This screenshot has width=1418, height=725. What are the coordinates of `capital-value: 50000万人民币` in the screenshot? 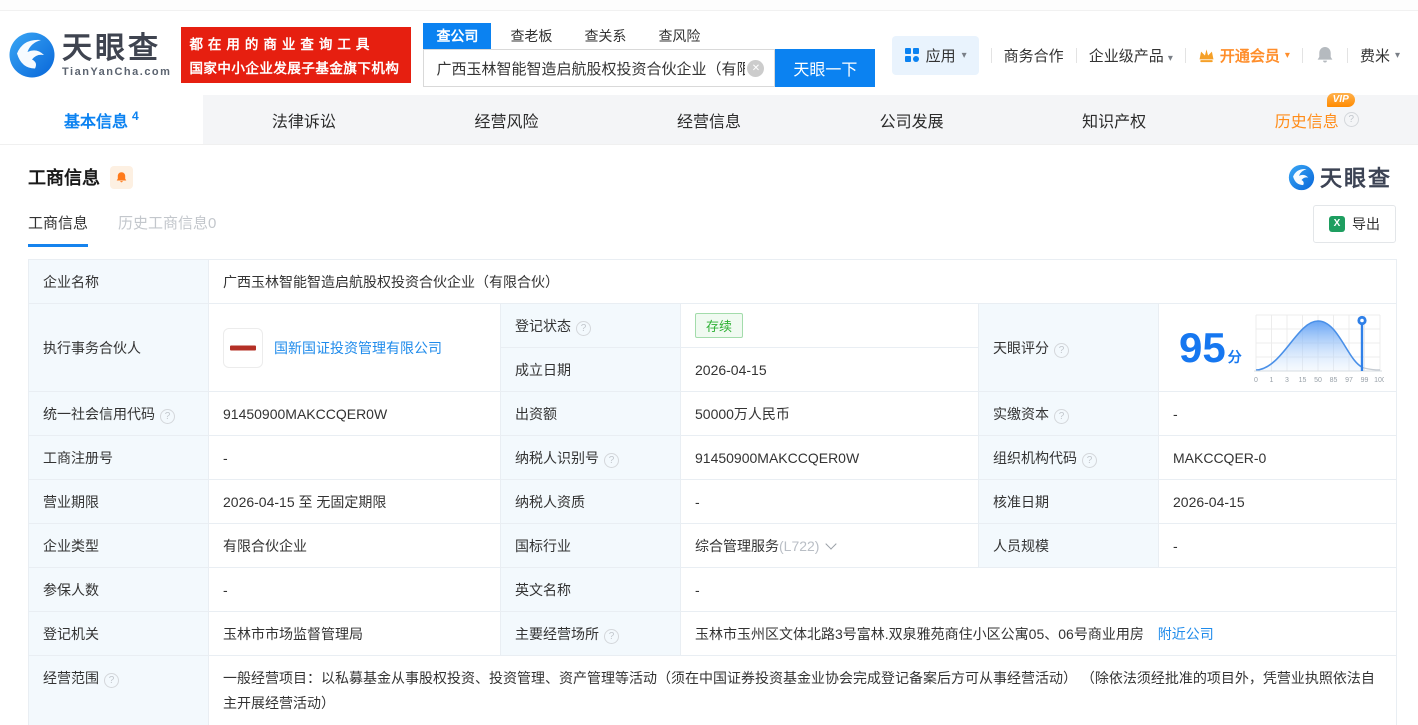 It's located at (829, 413).